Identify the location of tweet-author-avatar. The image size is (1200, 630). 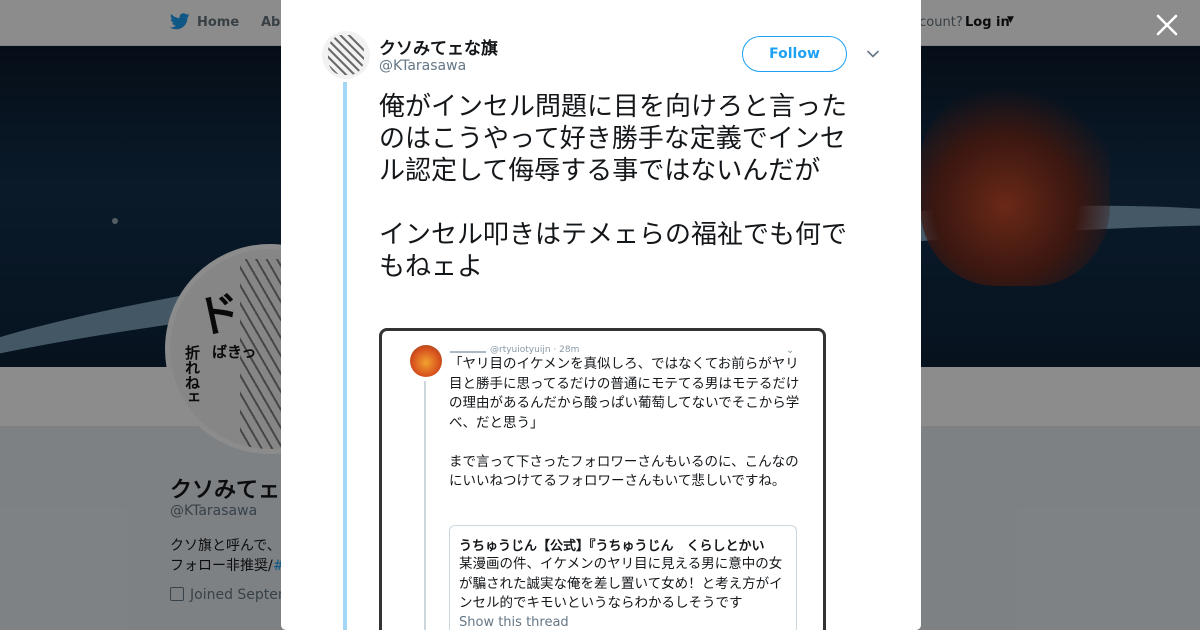
(346, 55).